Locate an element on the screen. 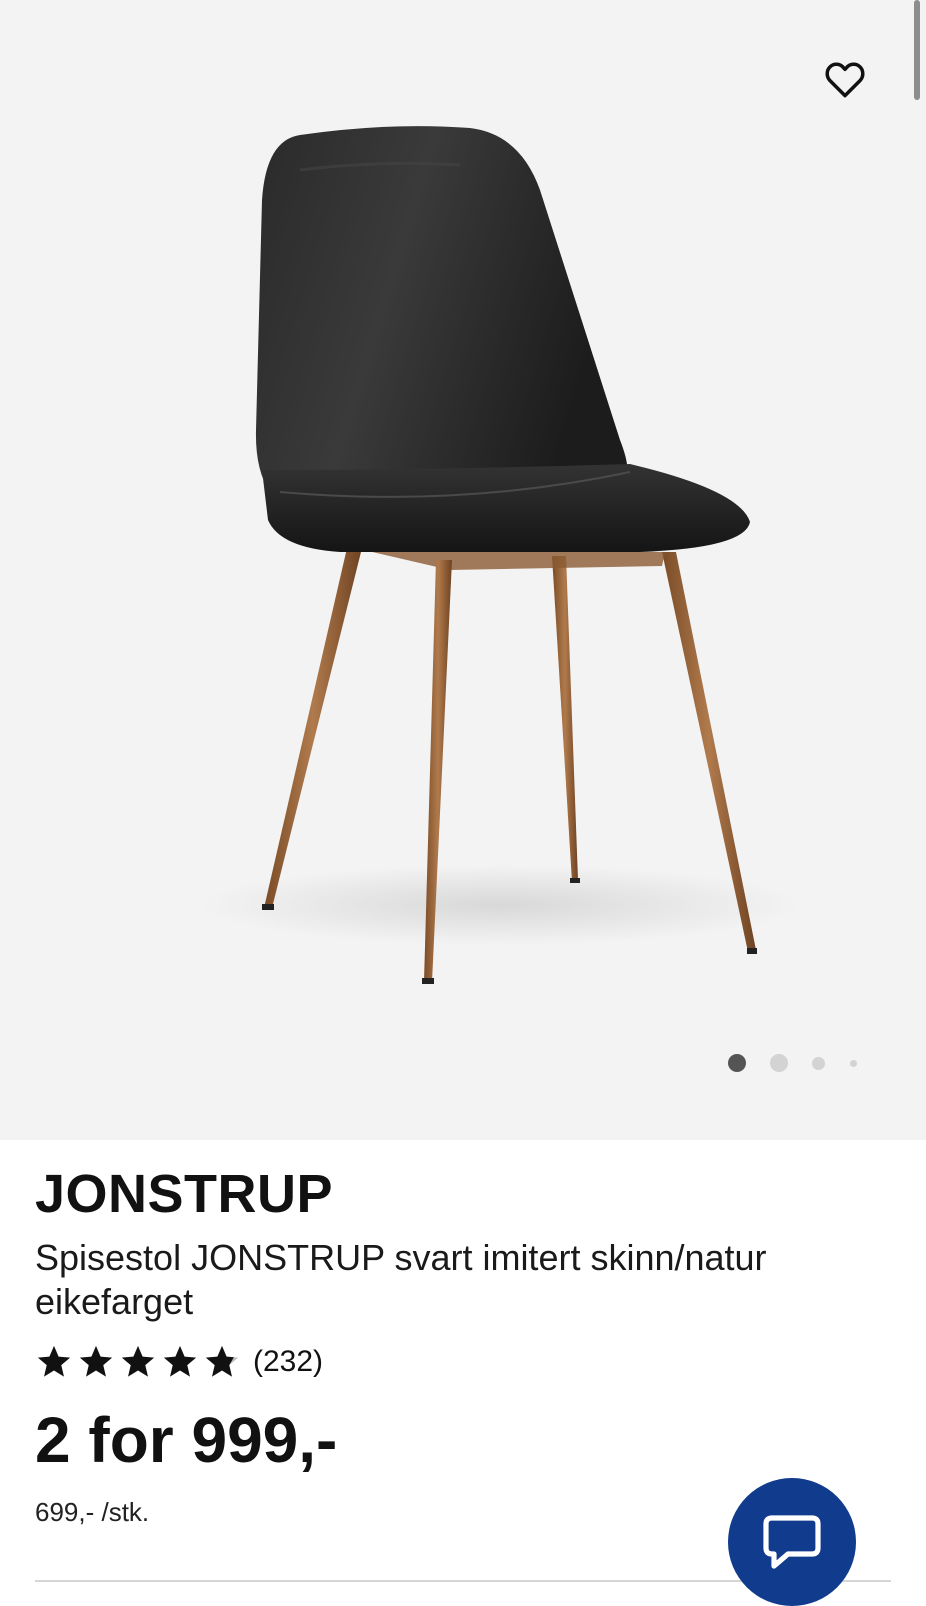  chat-bubble-icon is located at coordinates (792, 1542).